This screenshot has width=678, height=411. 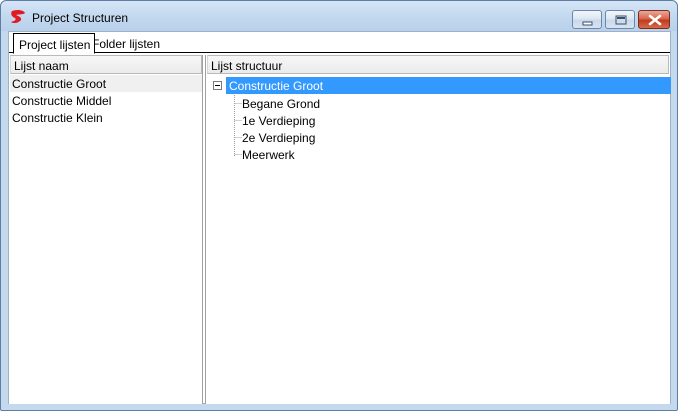 What do you see at coordinates (106, 117) in the screenshot?
I see `list-item: Constructie Klein` at bounding box center [106, 117].